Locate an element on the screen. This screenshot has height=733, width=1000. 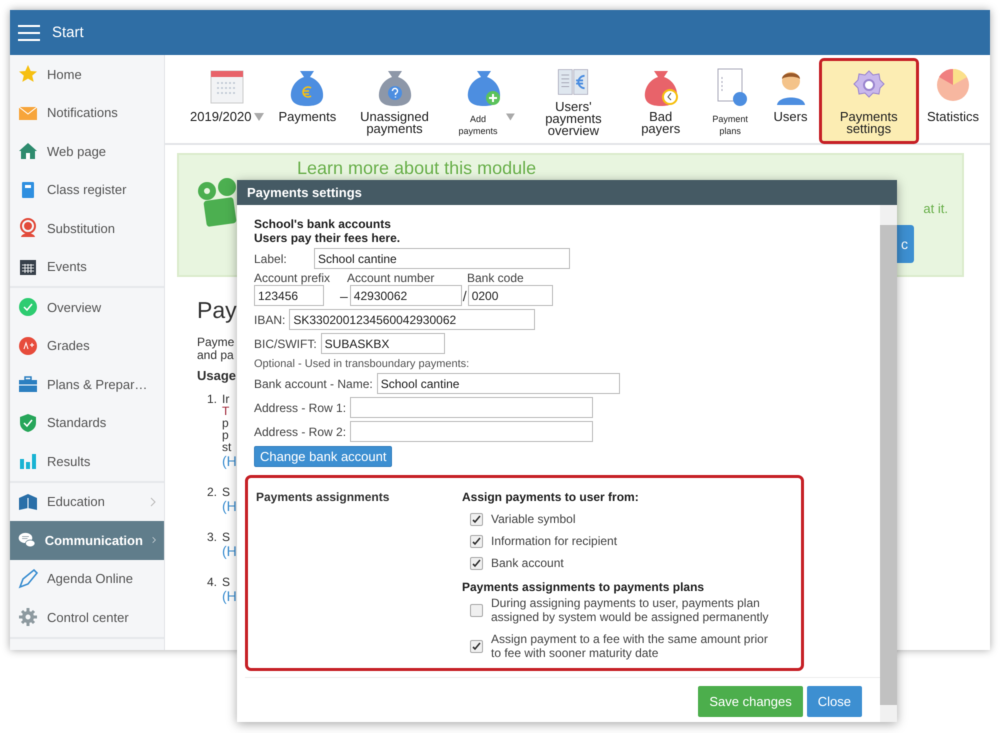
change-bank-account-button: Change bank account is located at coordinates (323, 456).